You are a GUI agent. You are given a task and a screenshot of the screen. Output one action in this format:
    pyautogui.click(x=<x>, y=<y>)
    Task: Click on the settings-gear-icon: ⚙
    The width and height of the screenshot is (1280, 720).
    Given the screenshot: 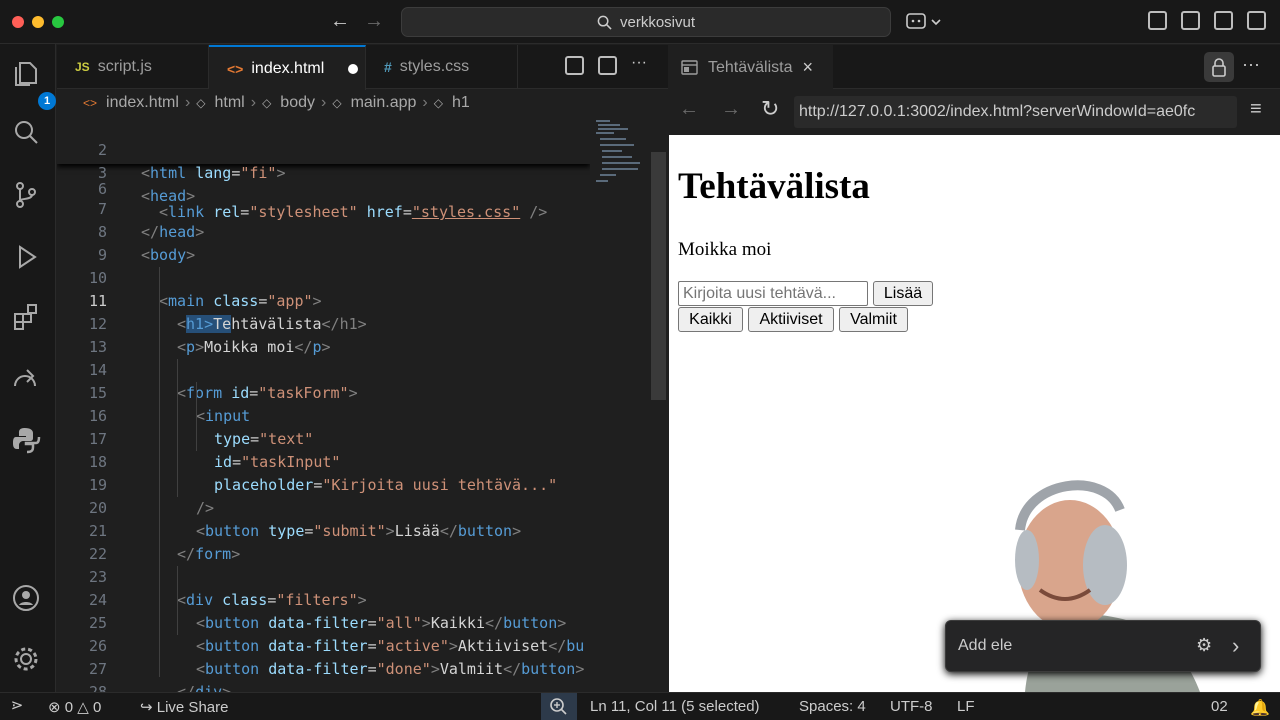 What is the action you would take?
    pyautogui.click(x=1204, y=645)
    